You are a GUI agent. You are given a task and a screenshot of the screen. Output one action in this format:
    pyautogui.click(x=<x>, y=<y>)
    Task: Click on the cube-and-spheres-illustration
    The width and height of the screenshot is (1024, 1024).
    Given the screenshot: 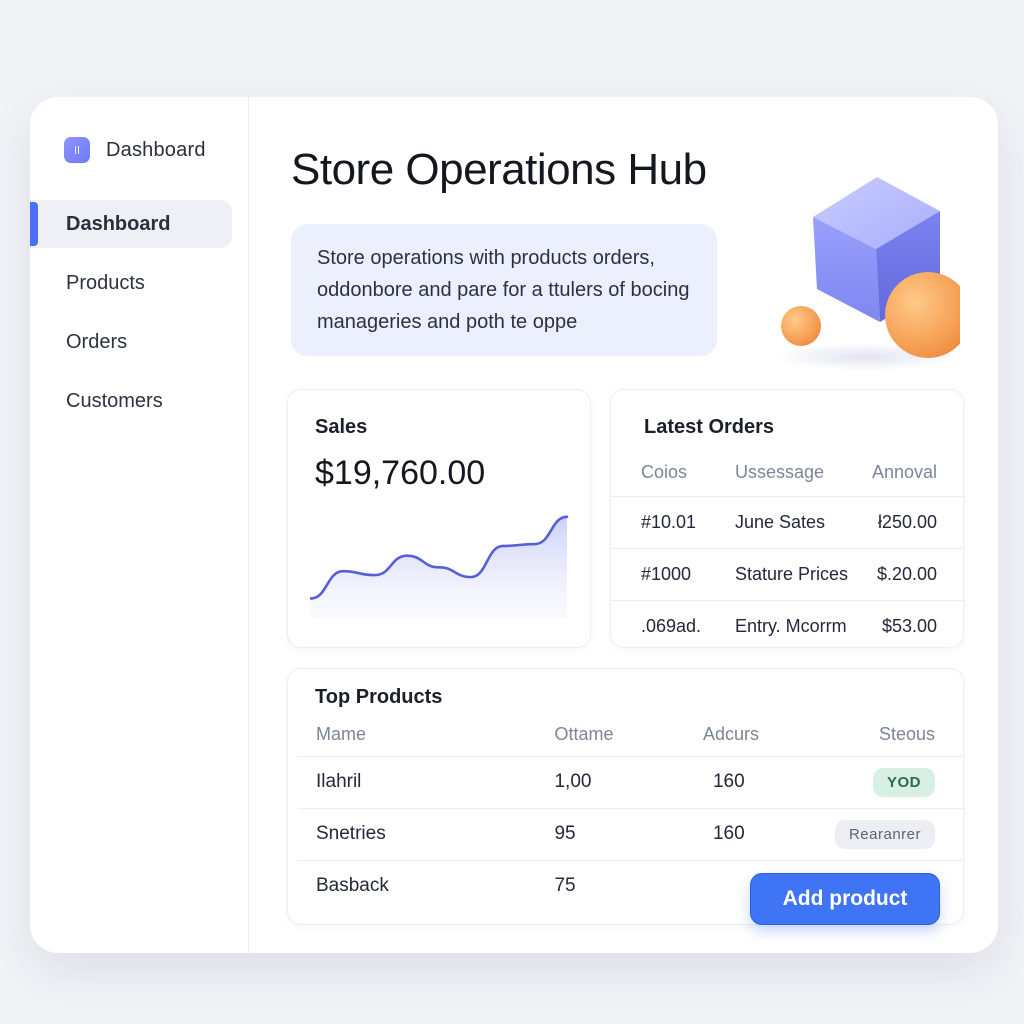 What is the action you would take?
    pyautogui.click(x=867, y=274)
    